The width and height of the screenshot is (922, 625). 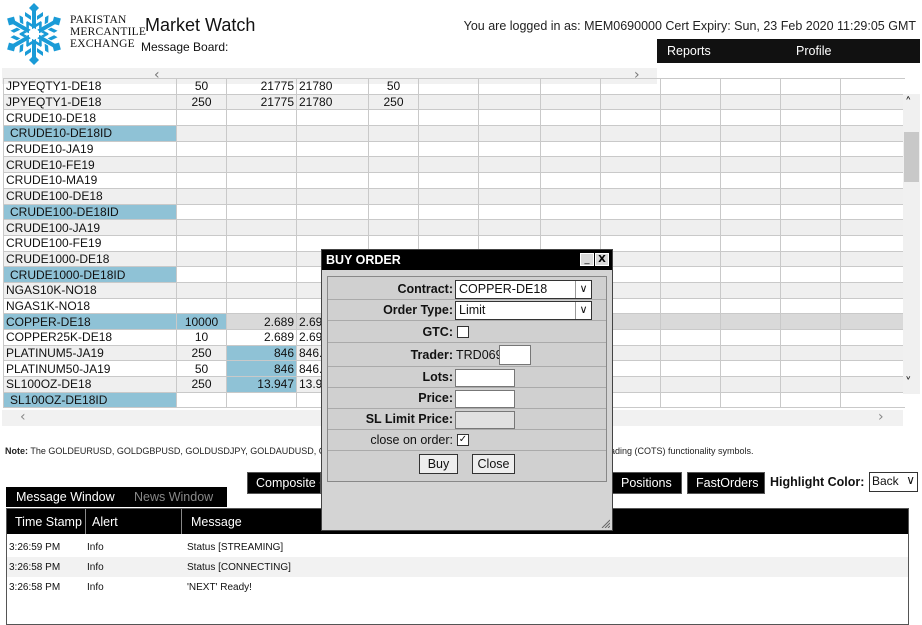 What do you see at coordinates (908, 383) in the screenshot?
I see `scroll-down-icon: ˅` at bounding box center [908, 383].